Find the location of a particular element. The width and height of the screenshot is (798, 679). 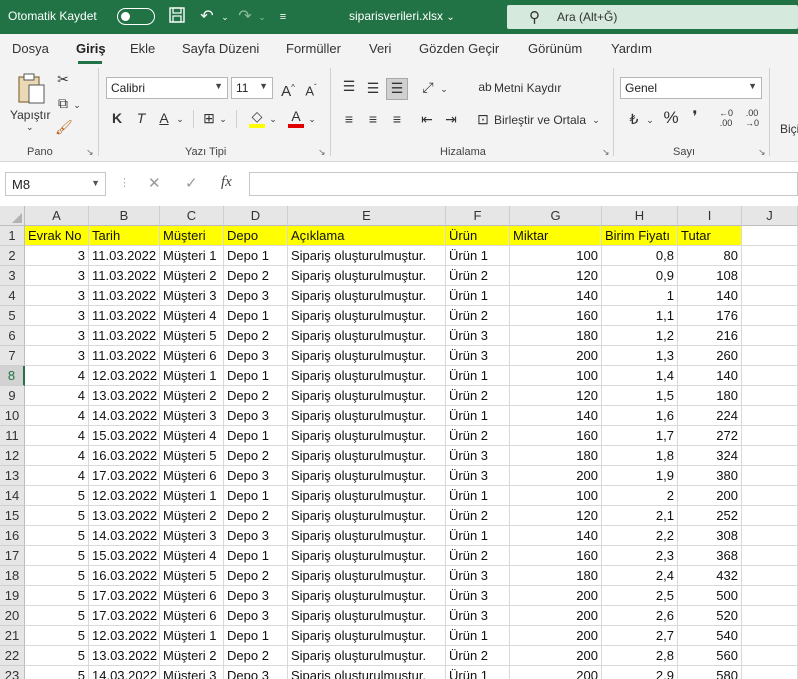

column-header-g: G is located at coordinates (556, 216).